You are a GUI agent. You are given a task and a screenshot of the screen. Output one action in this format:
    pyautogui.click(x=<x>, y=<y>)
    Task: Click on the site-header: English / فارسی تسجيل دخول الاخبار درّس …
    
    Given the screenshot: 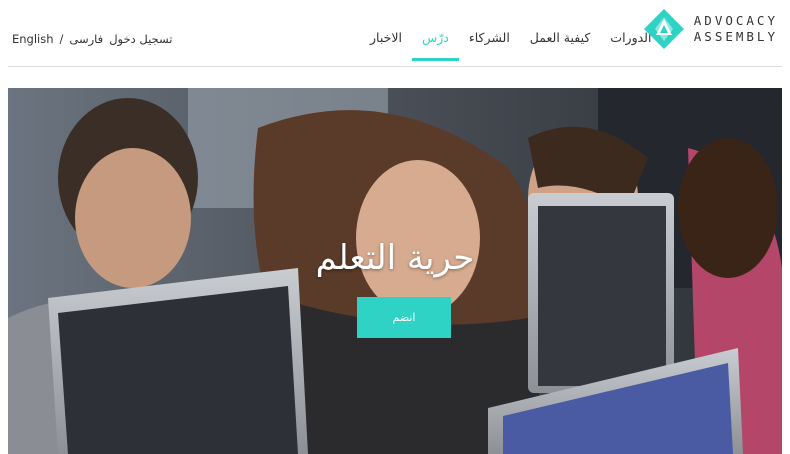 What is the action you would take?
    pyautogui.click(x=395, y=33)
    